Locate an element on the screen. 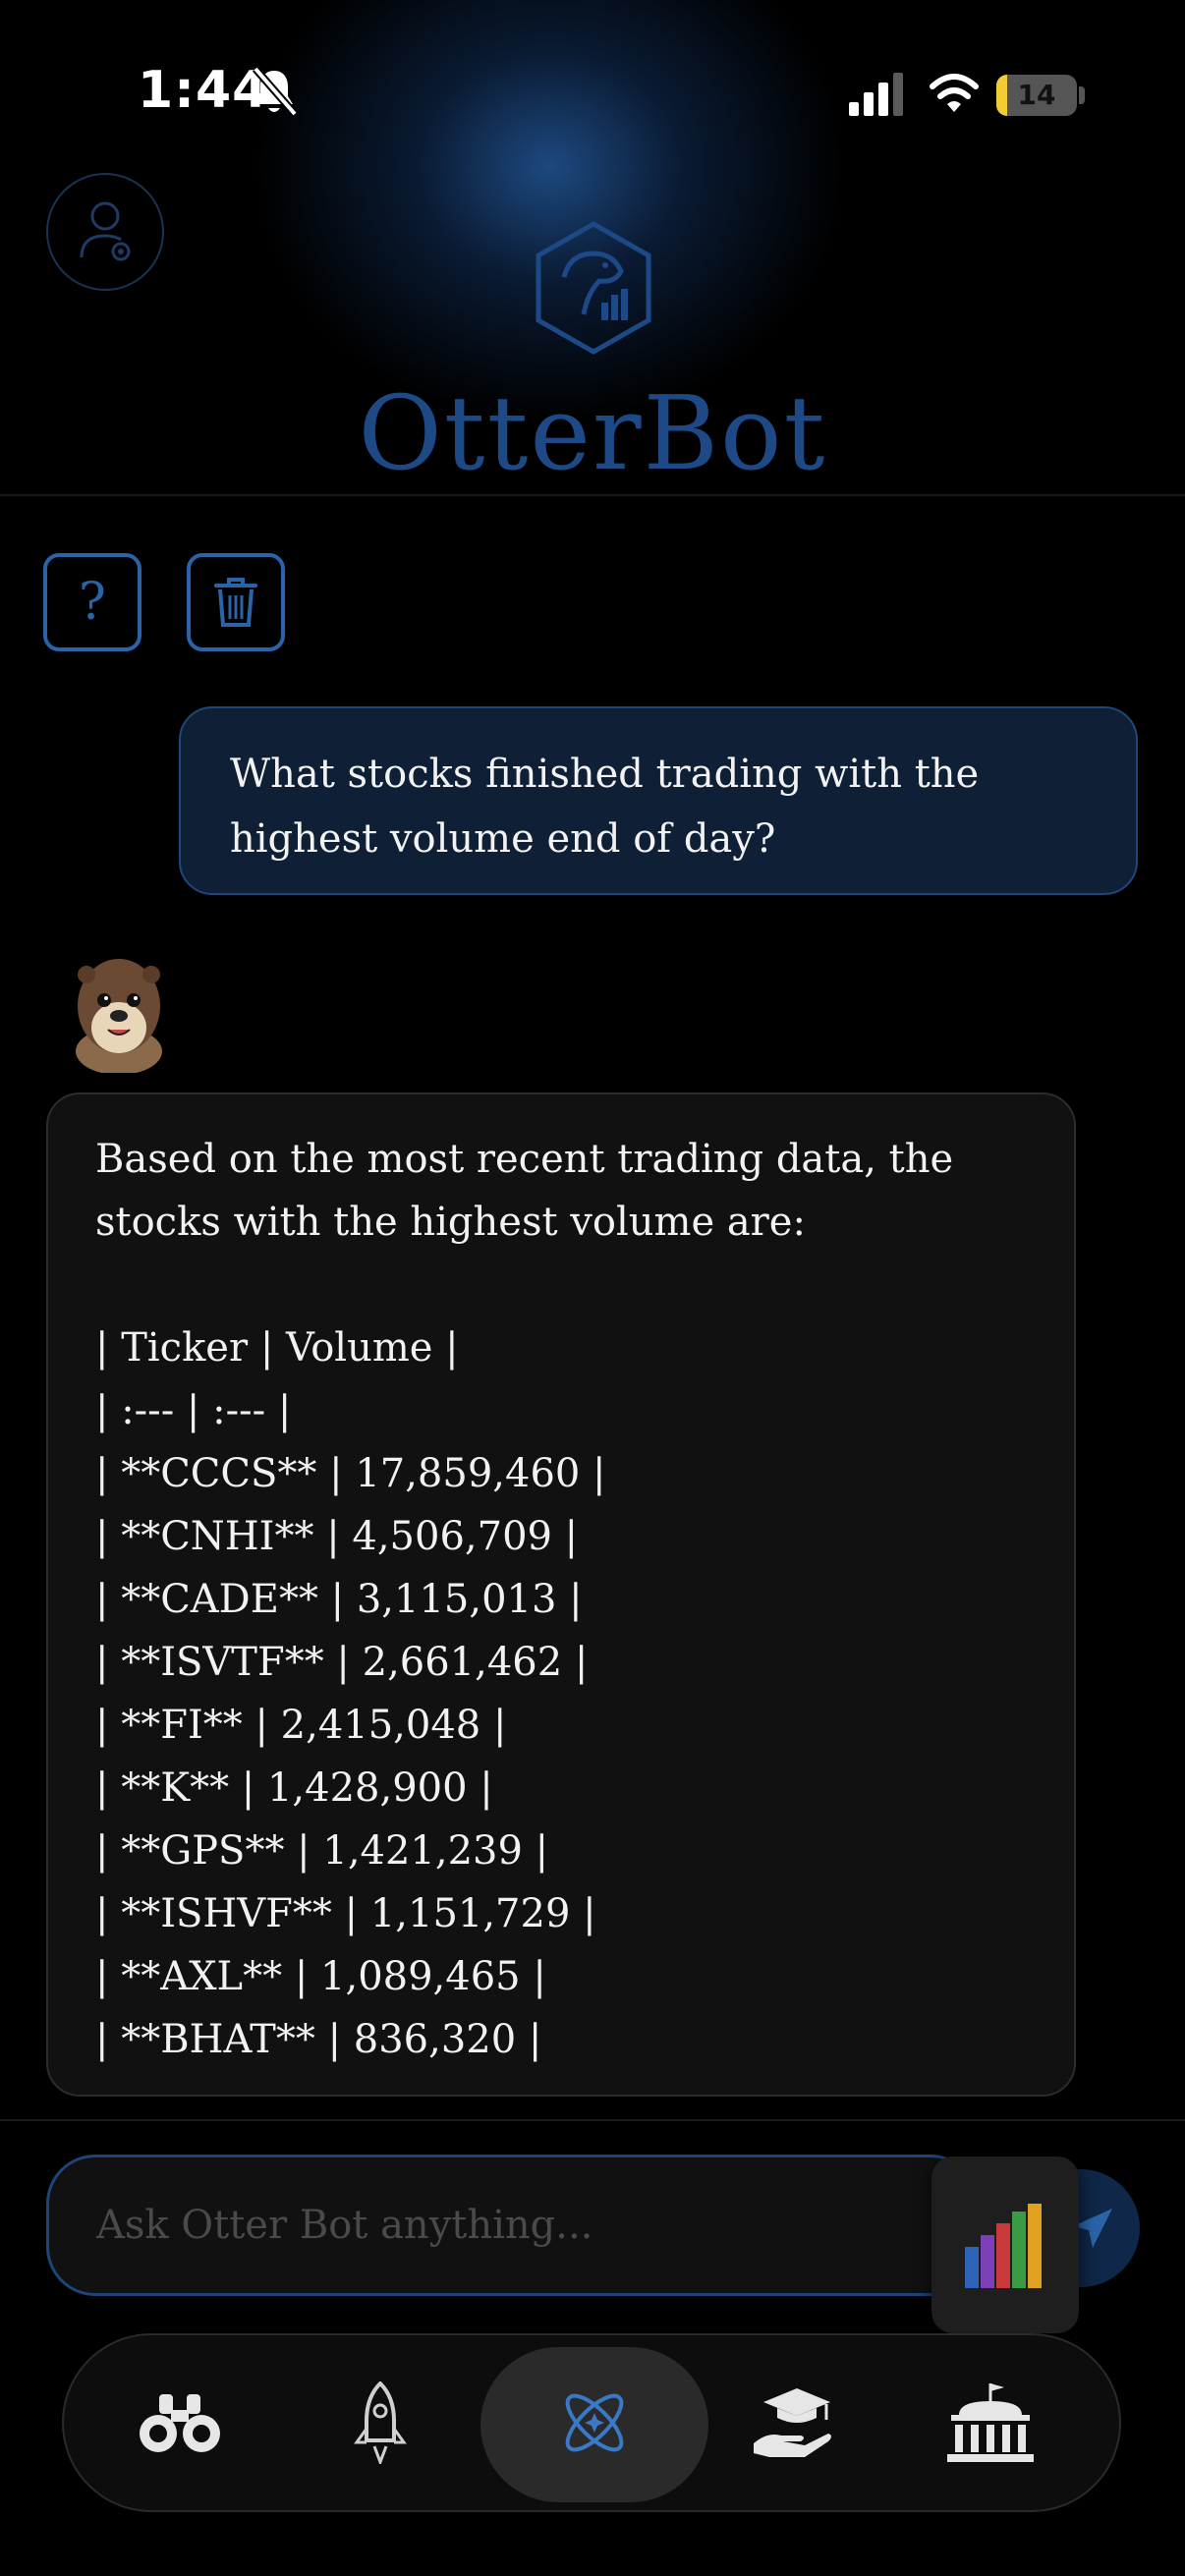 Image resolution: width=1185 pixels, height=2576 pixels. nav-item-launch is located at coordinates (381, 2422).